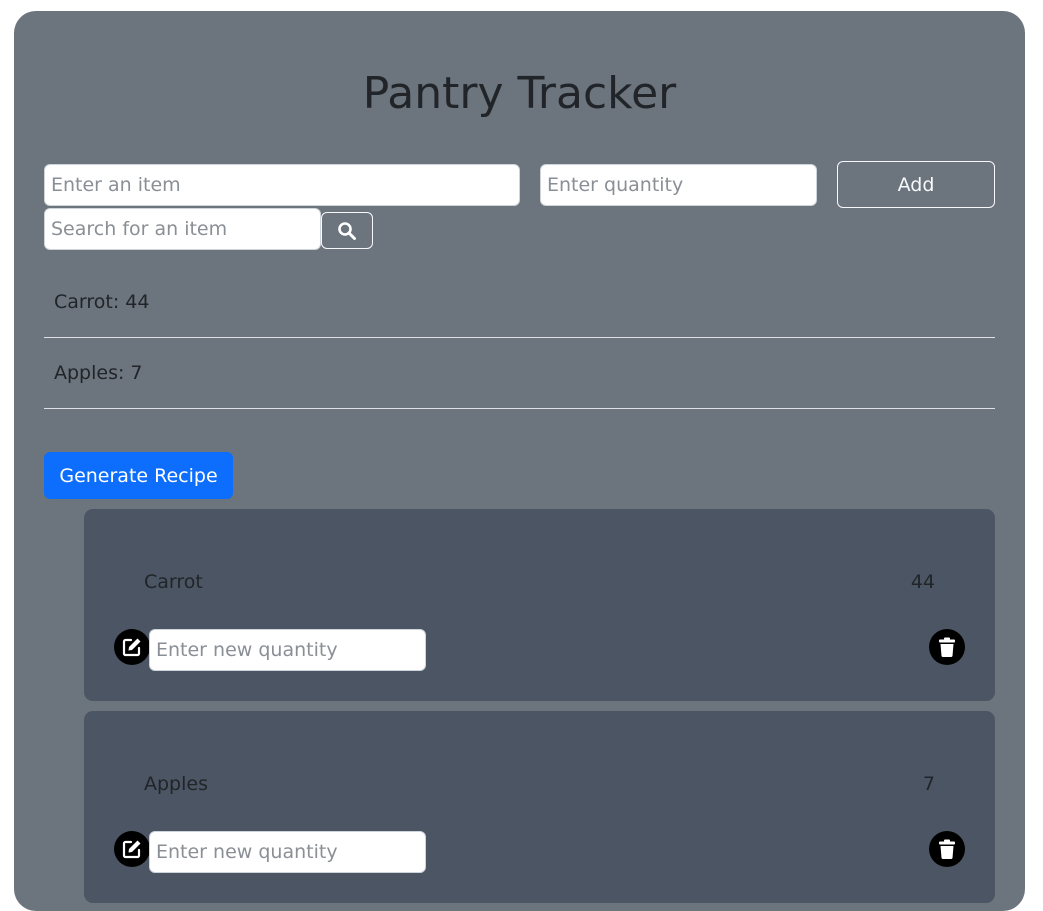 This screenshot has height=911, width=1043. What do you see at coordinates (928, 784) in the screenshot?
I see `item-quantity: 7` at bounding box center [928, 784].